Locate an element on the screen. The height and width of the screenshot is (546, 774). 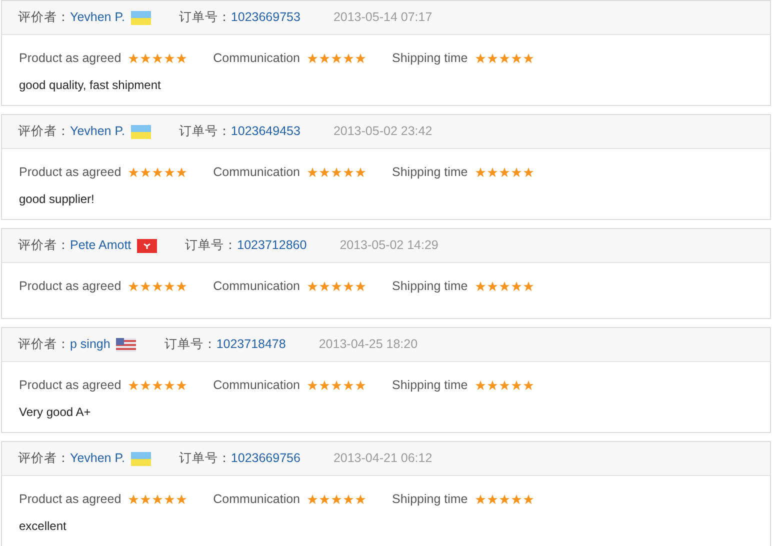
review-date: 2013-05-14 07:17 is located at coordinates (382, 17).